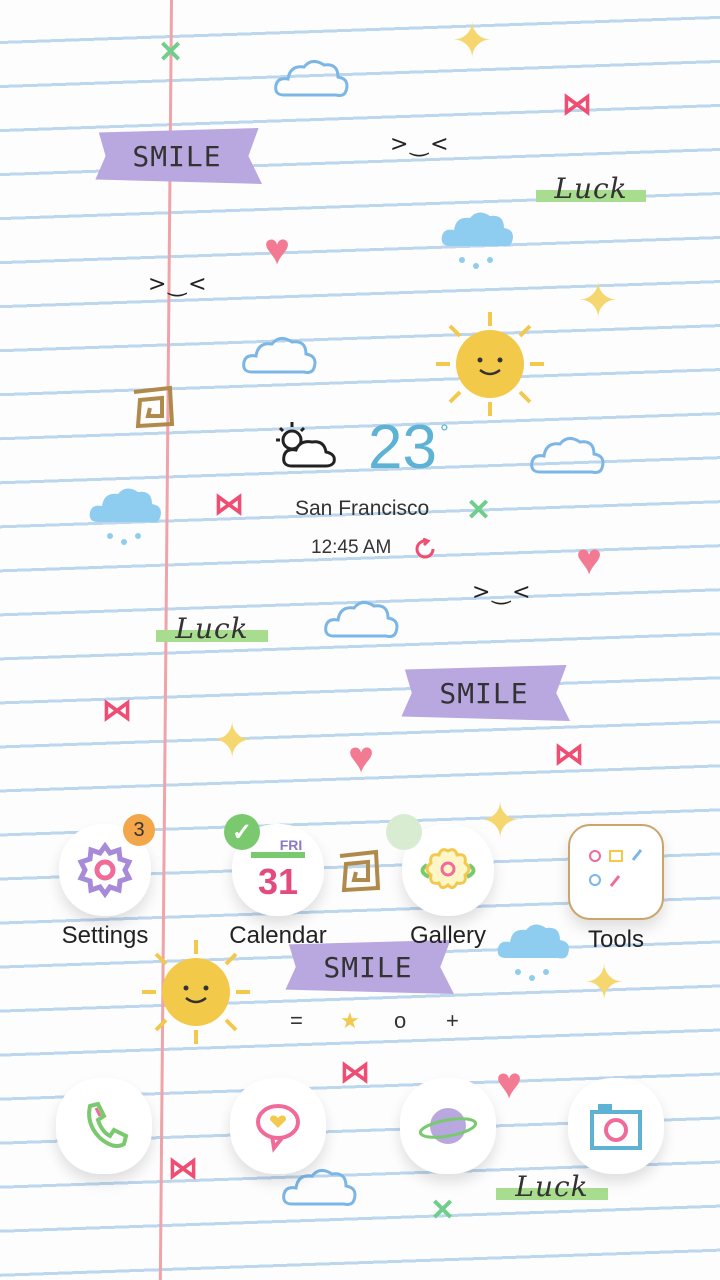 The width and height of the screenshot is (720, 1280). Describe the element at coordinates (362, 509) in the screenshot. I see `city-name: San Francisco` at that location.